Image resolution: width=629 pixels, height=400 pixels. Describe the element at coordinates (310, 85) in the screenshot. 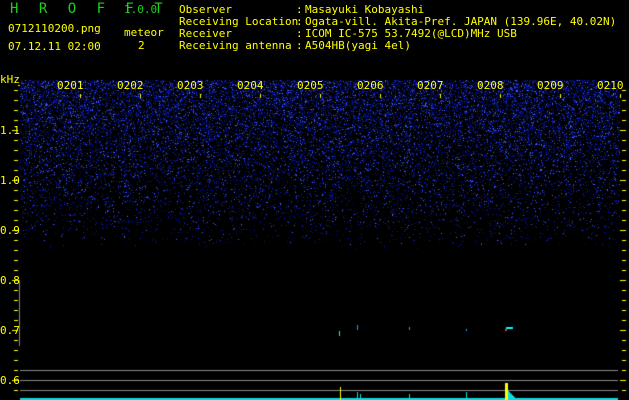

I see `x-tick-label: 0205` at that location.